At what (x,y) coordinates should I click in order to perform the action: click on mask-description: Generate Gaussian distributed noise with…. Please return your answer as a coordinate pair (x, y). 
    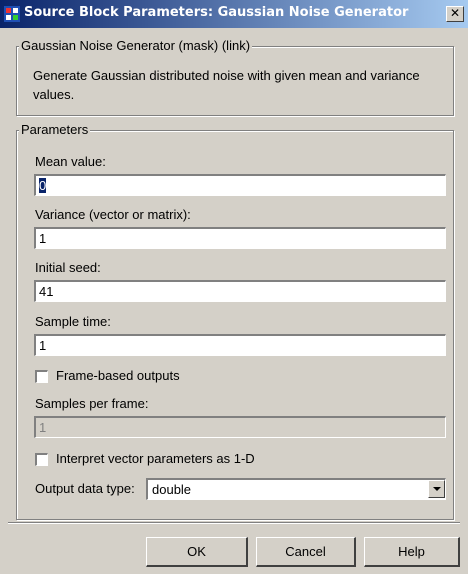
    Looking at the image, I should click on (226, 85).